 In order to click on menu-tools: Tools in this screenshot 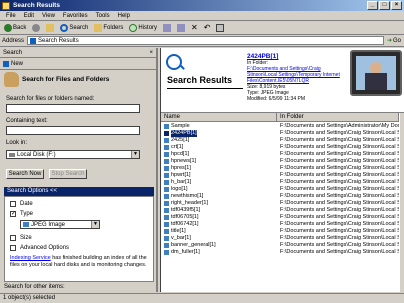, I will do `click(103, 16)`.